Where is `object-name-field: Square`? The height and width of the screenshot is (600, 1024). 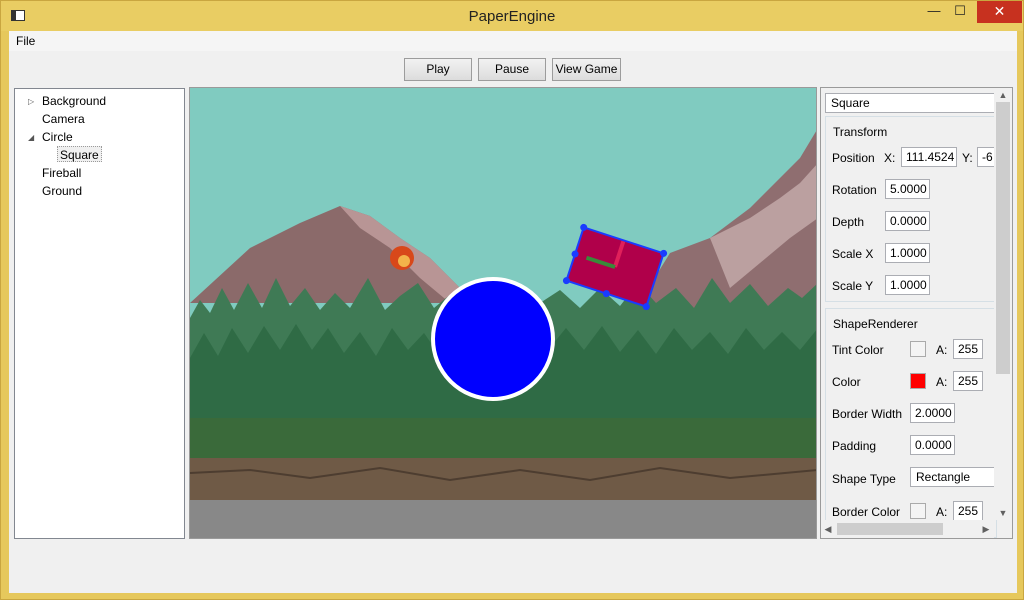
object-name-field: Square is located at coordinates (910, 103).